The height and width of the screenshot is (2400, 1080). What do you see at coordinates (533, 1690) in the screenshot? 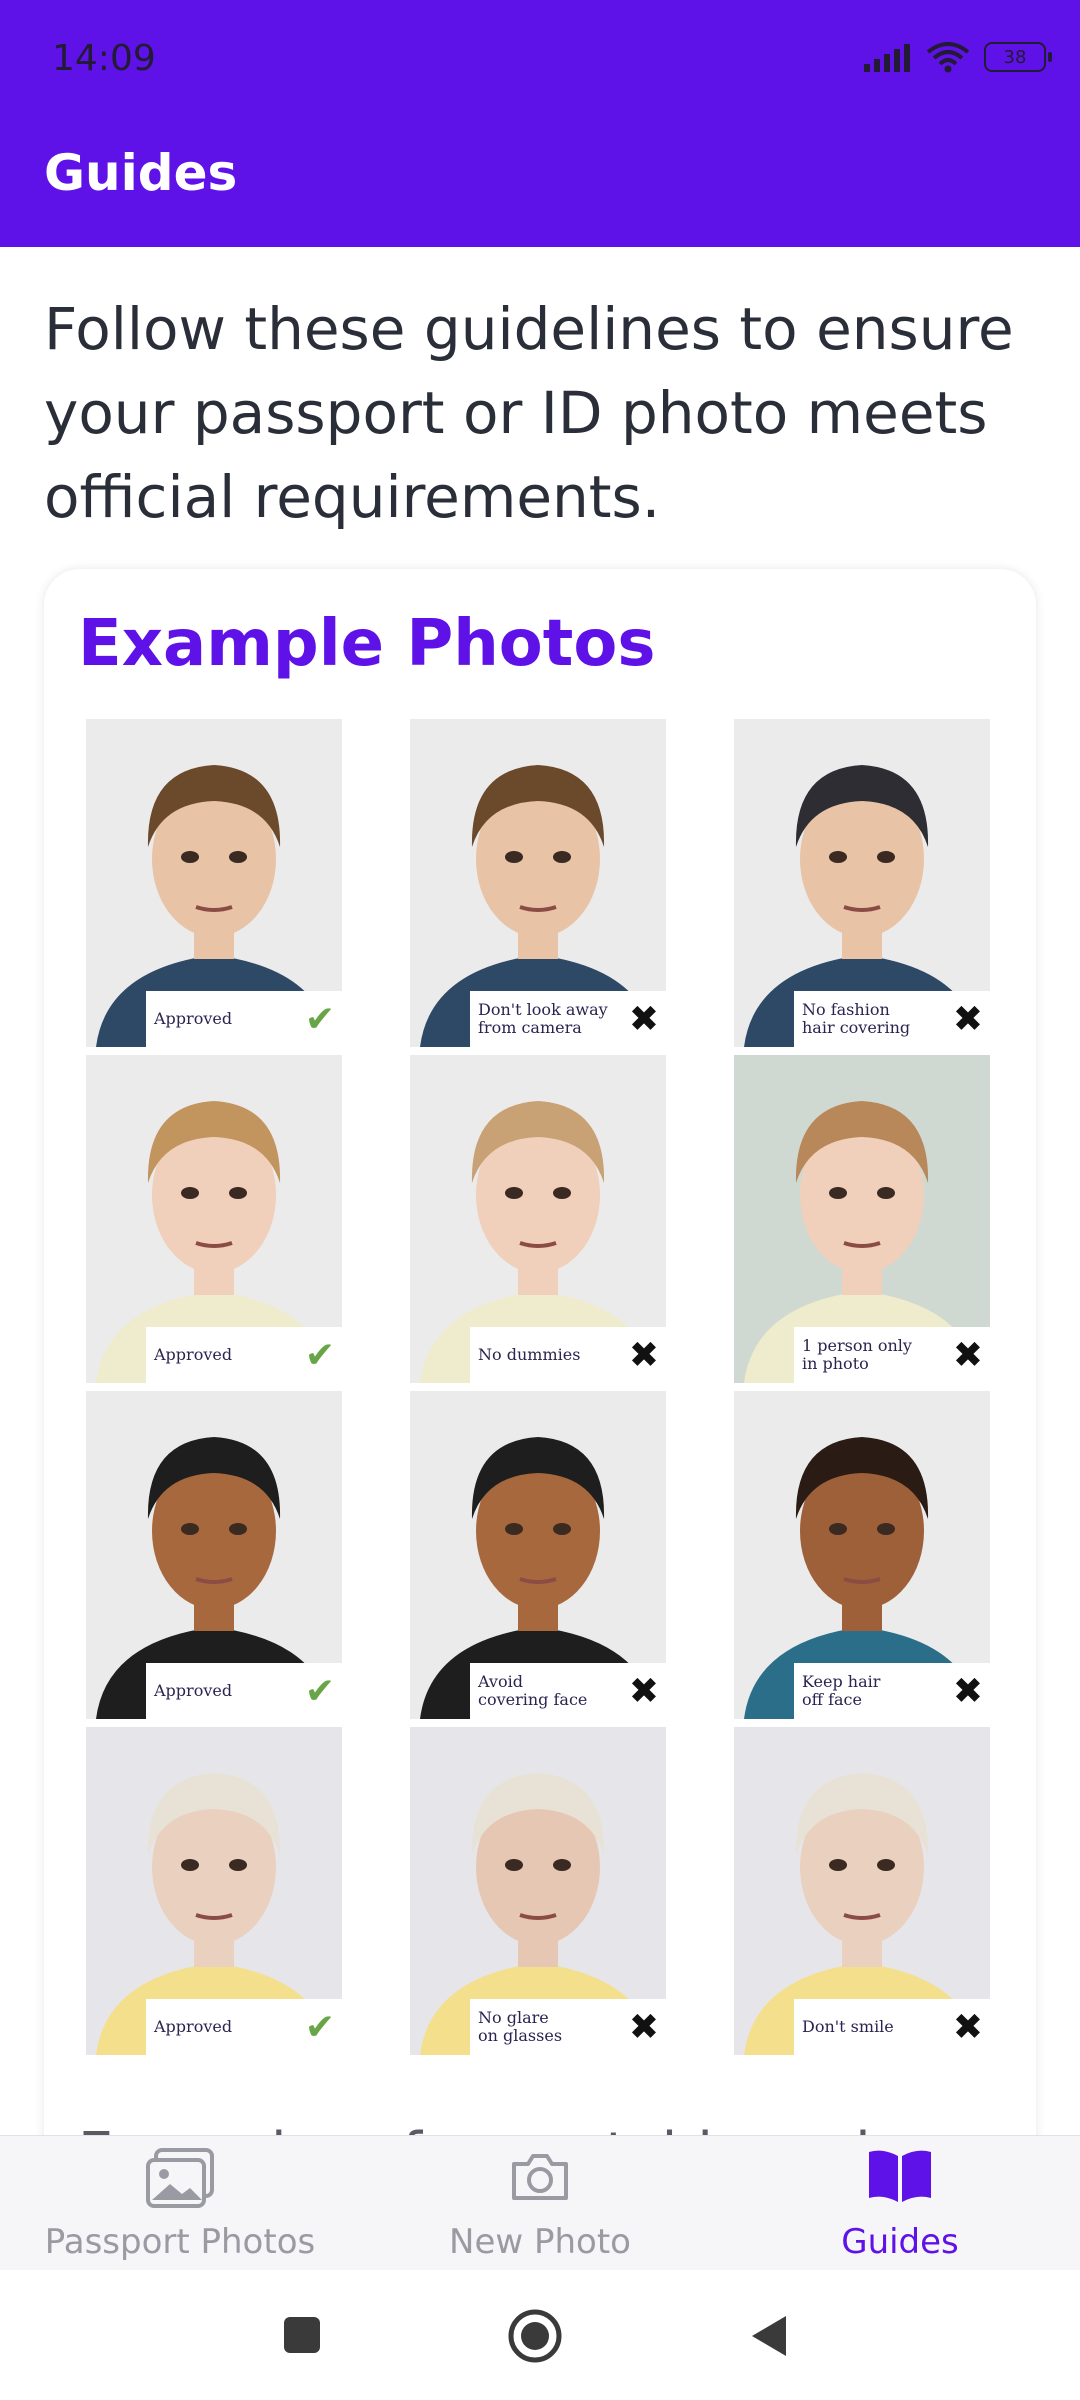
I see `photo-caption-label: Avoid covering face` at bounding box center [533, 1690].